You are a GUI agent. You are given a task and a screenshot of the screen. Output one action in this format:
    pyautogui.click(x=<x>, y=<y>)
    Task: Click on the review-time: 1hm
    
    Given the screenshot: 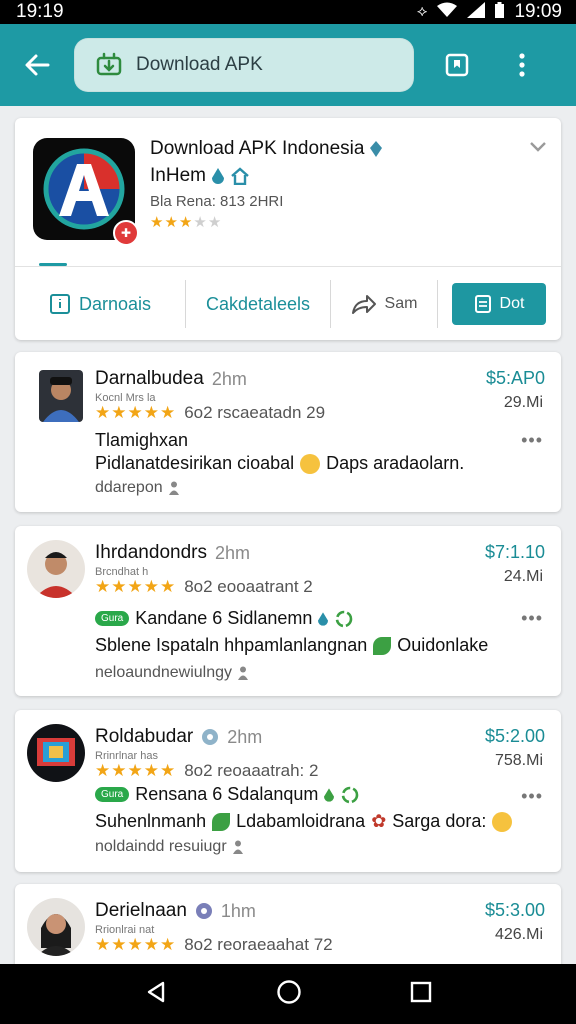 What is the action you would take?
    pyautogui.click(x=238, y=910)
    